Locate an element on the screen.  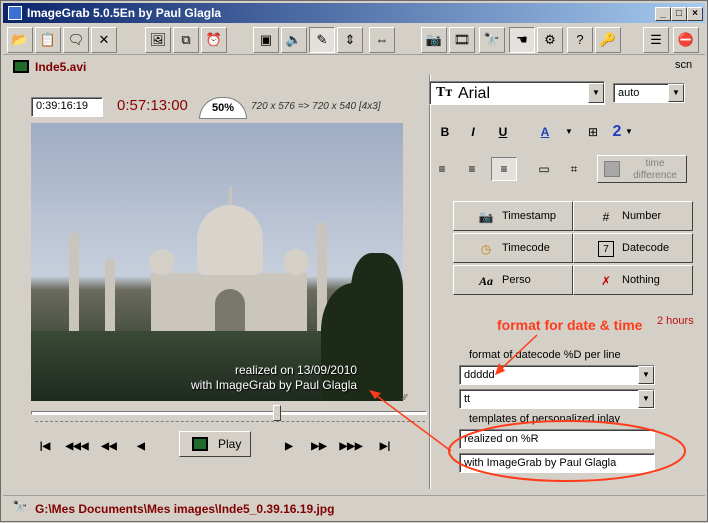
text-color-button: A is located at coordinates (545, 132).